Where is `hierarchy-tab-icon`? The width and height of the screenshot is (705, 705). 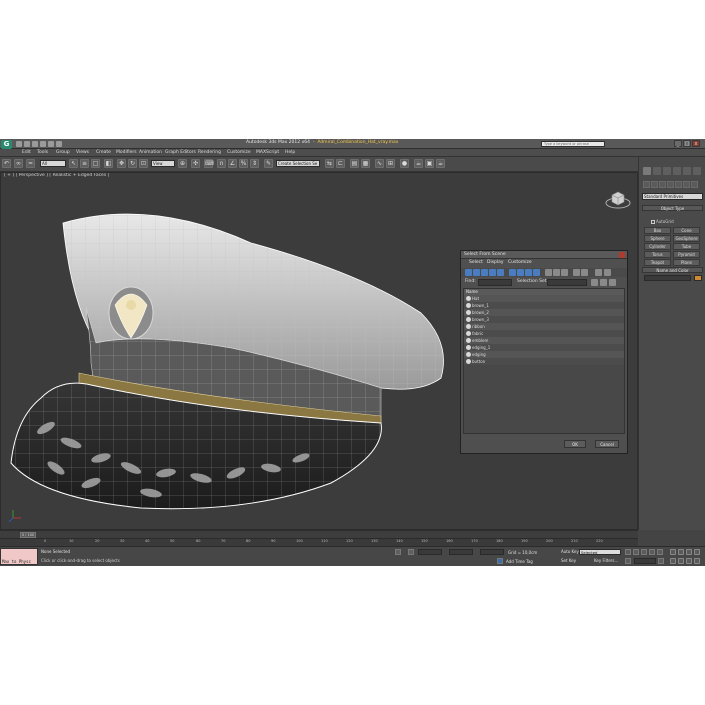
hierarchy-tab-icon is located at coordinates (667, 171).